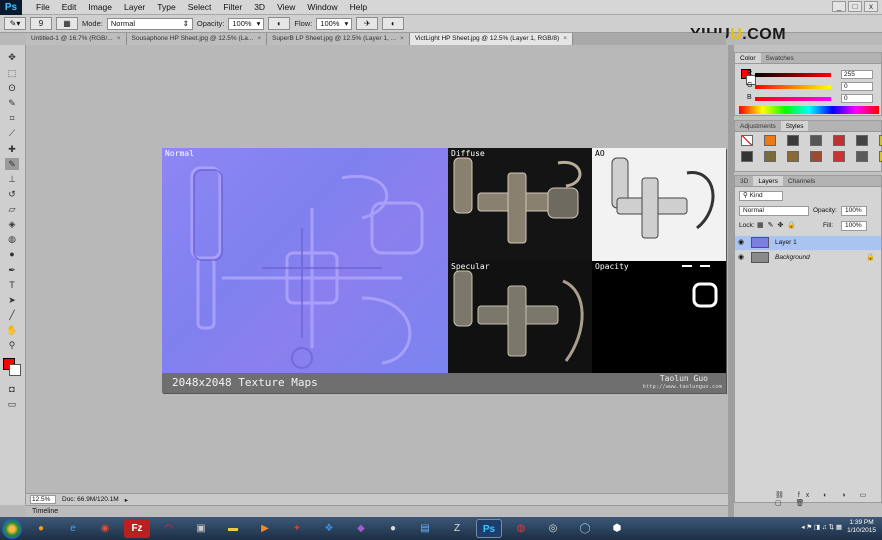 Image resolution: width=882 pixels, height=540 pixels. Describe the element at coordinates (12, 300) in the screenshot. I see `path-select-tool-icon: ➤` at that location.